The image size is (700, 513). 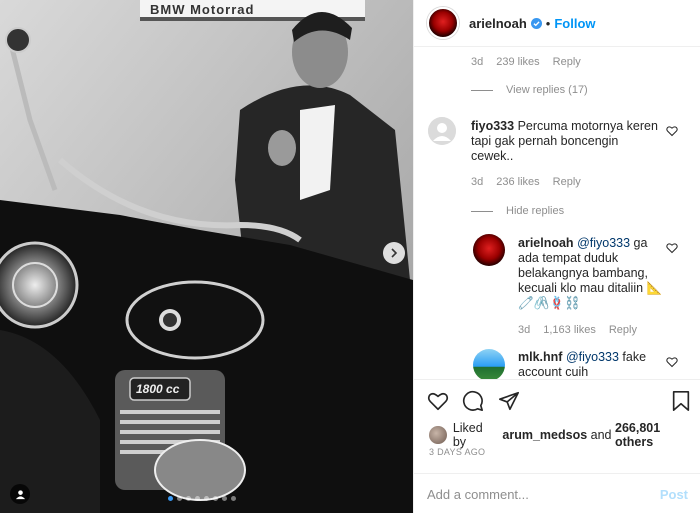 What do you see at coordinates (473, 401) in the screenshot?
I see `comment-bubble-icon` at bounding box center [473, 401].